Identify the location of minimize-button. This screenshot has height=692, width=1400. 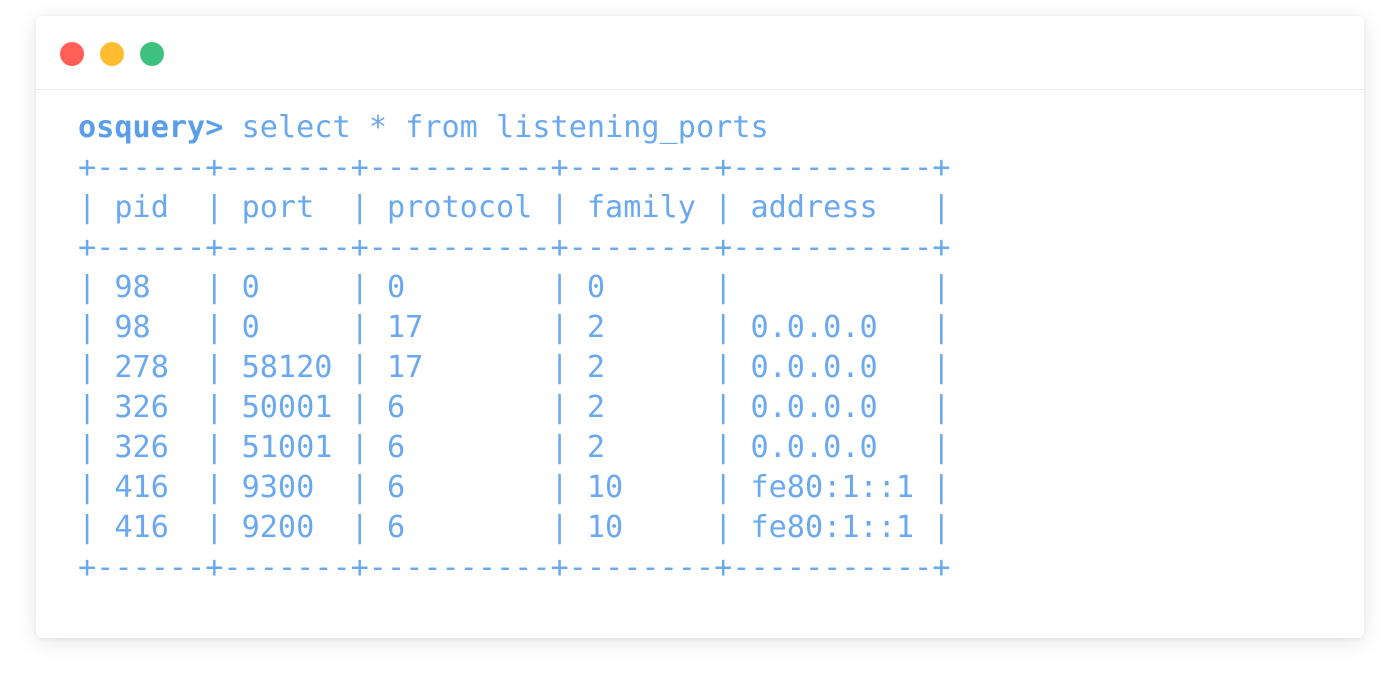
(112, 54).